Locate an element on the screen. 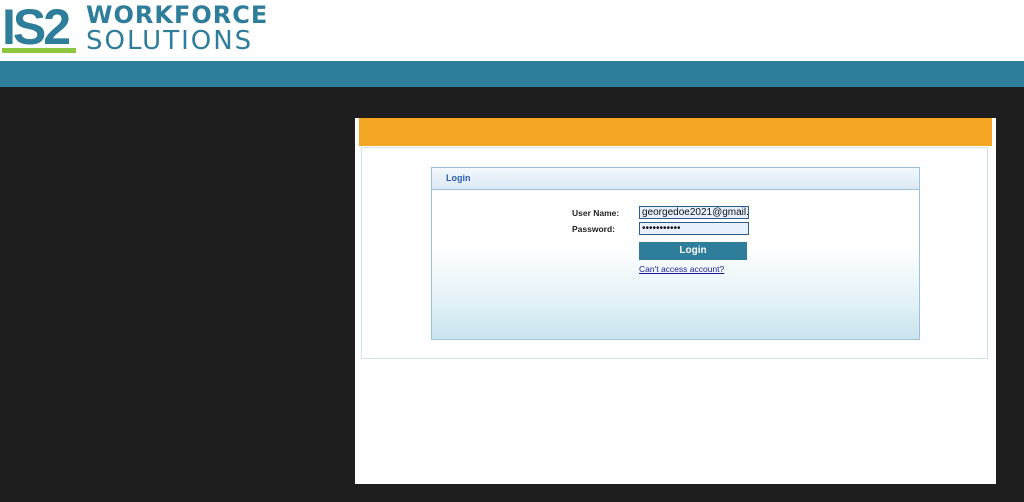 Image resolution: width=1024 pixels, height=502 pixels. password-input: ••••••••••• is located at coordinates (694, 228).